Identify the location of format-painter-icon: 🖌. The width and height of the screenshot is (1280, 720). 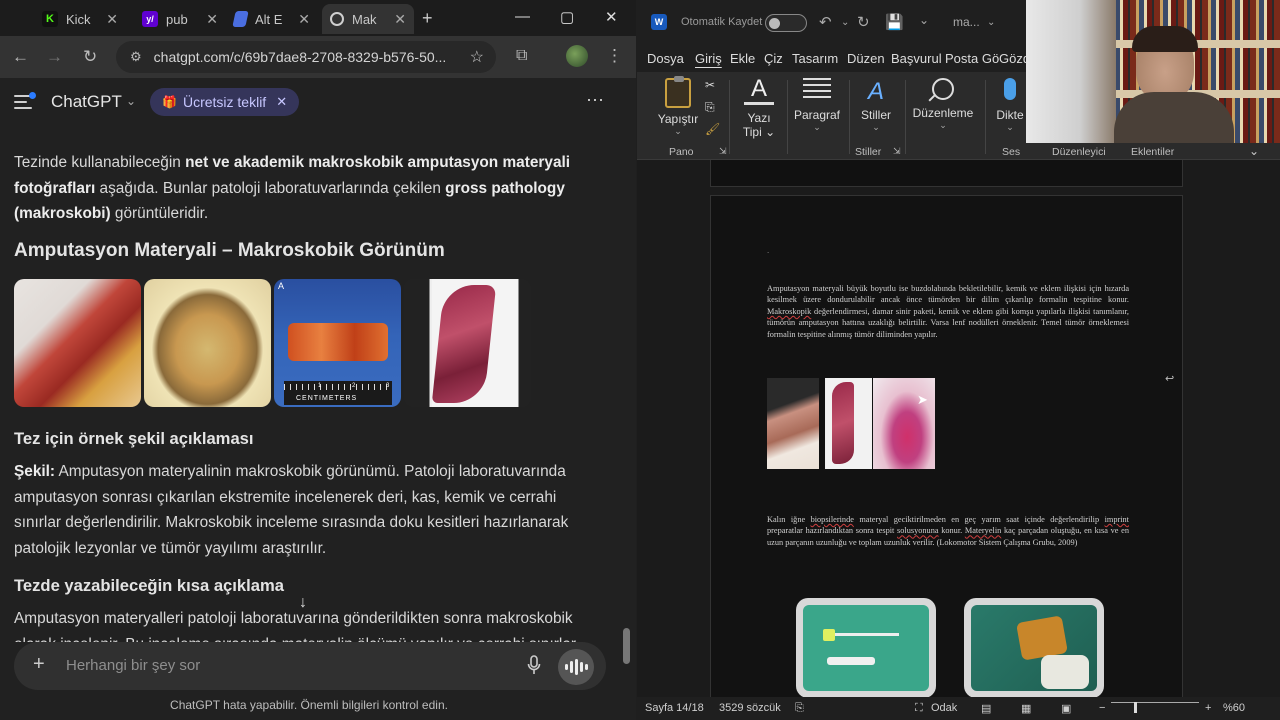
(712, 129).